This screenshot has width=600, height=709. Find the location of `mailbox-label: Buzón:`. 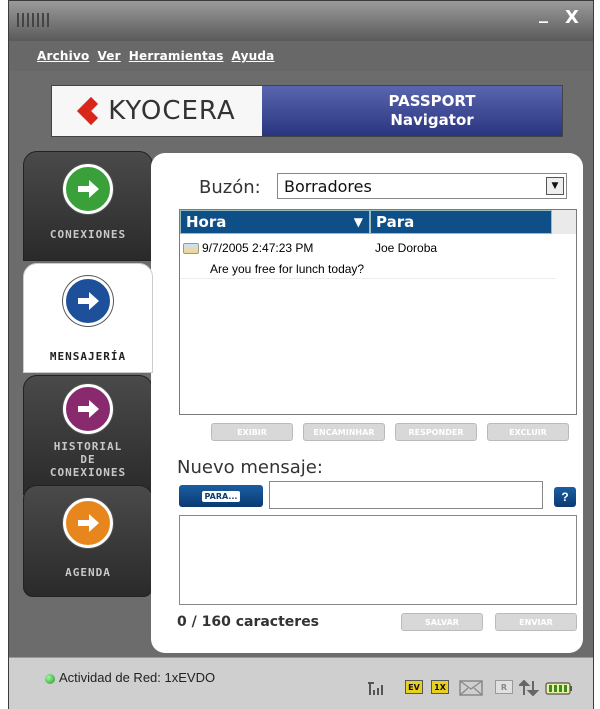

mailbox-label: Buzón: is located at coordinates (230, 187).